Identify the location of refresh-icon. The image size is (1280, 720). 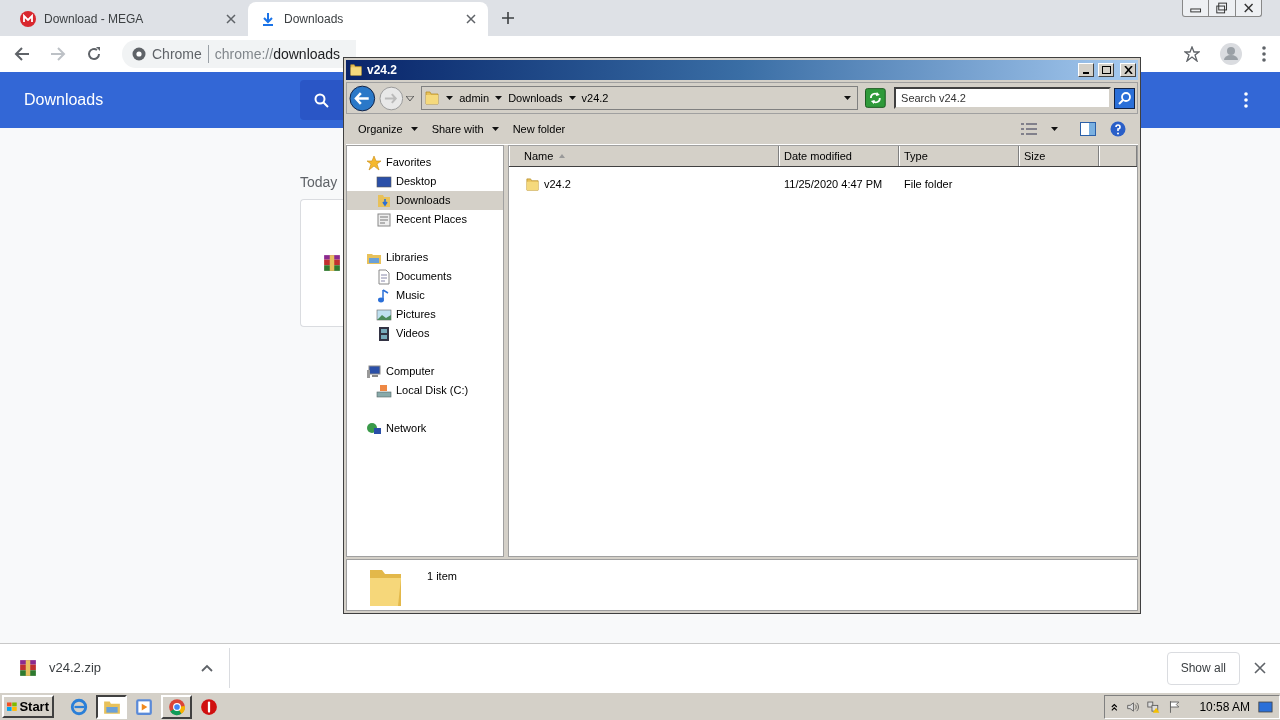
(876, 98).